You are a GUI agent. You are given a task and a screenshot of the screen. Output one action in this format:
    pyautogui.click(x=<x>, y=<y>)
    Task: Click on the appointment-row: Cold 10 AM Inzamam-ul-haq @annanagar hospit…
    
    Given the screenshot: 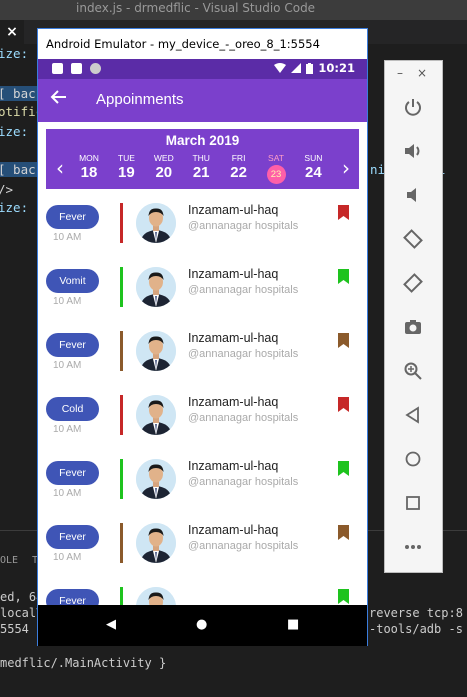 What is the action you would take?
    pyautogui.click(x=202, y=419)
    